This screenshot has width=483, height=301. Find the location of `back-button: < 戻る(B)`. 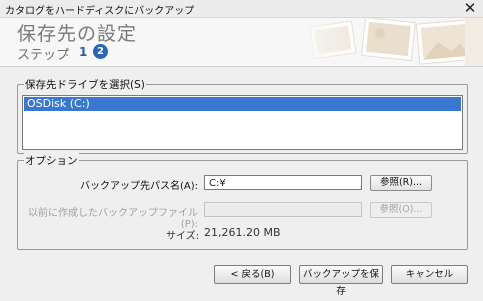

back-button: < 戻る(B) is located at coordinates (252, 274).